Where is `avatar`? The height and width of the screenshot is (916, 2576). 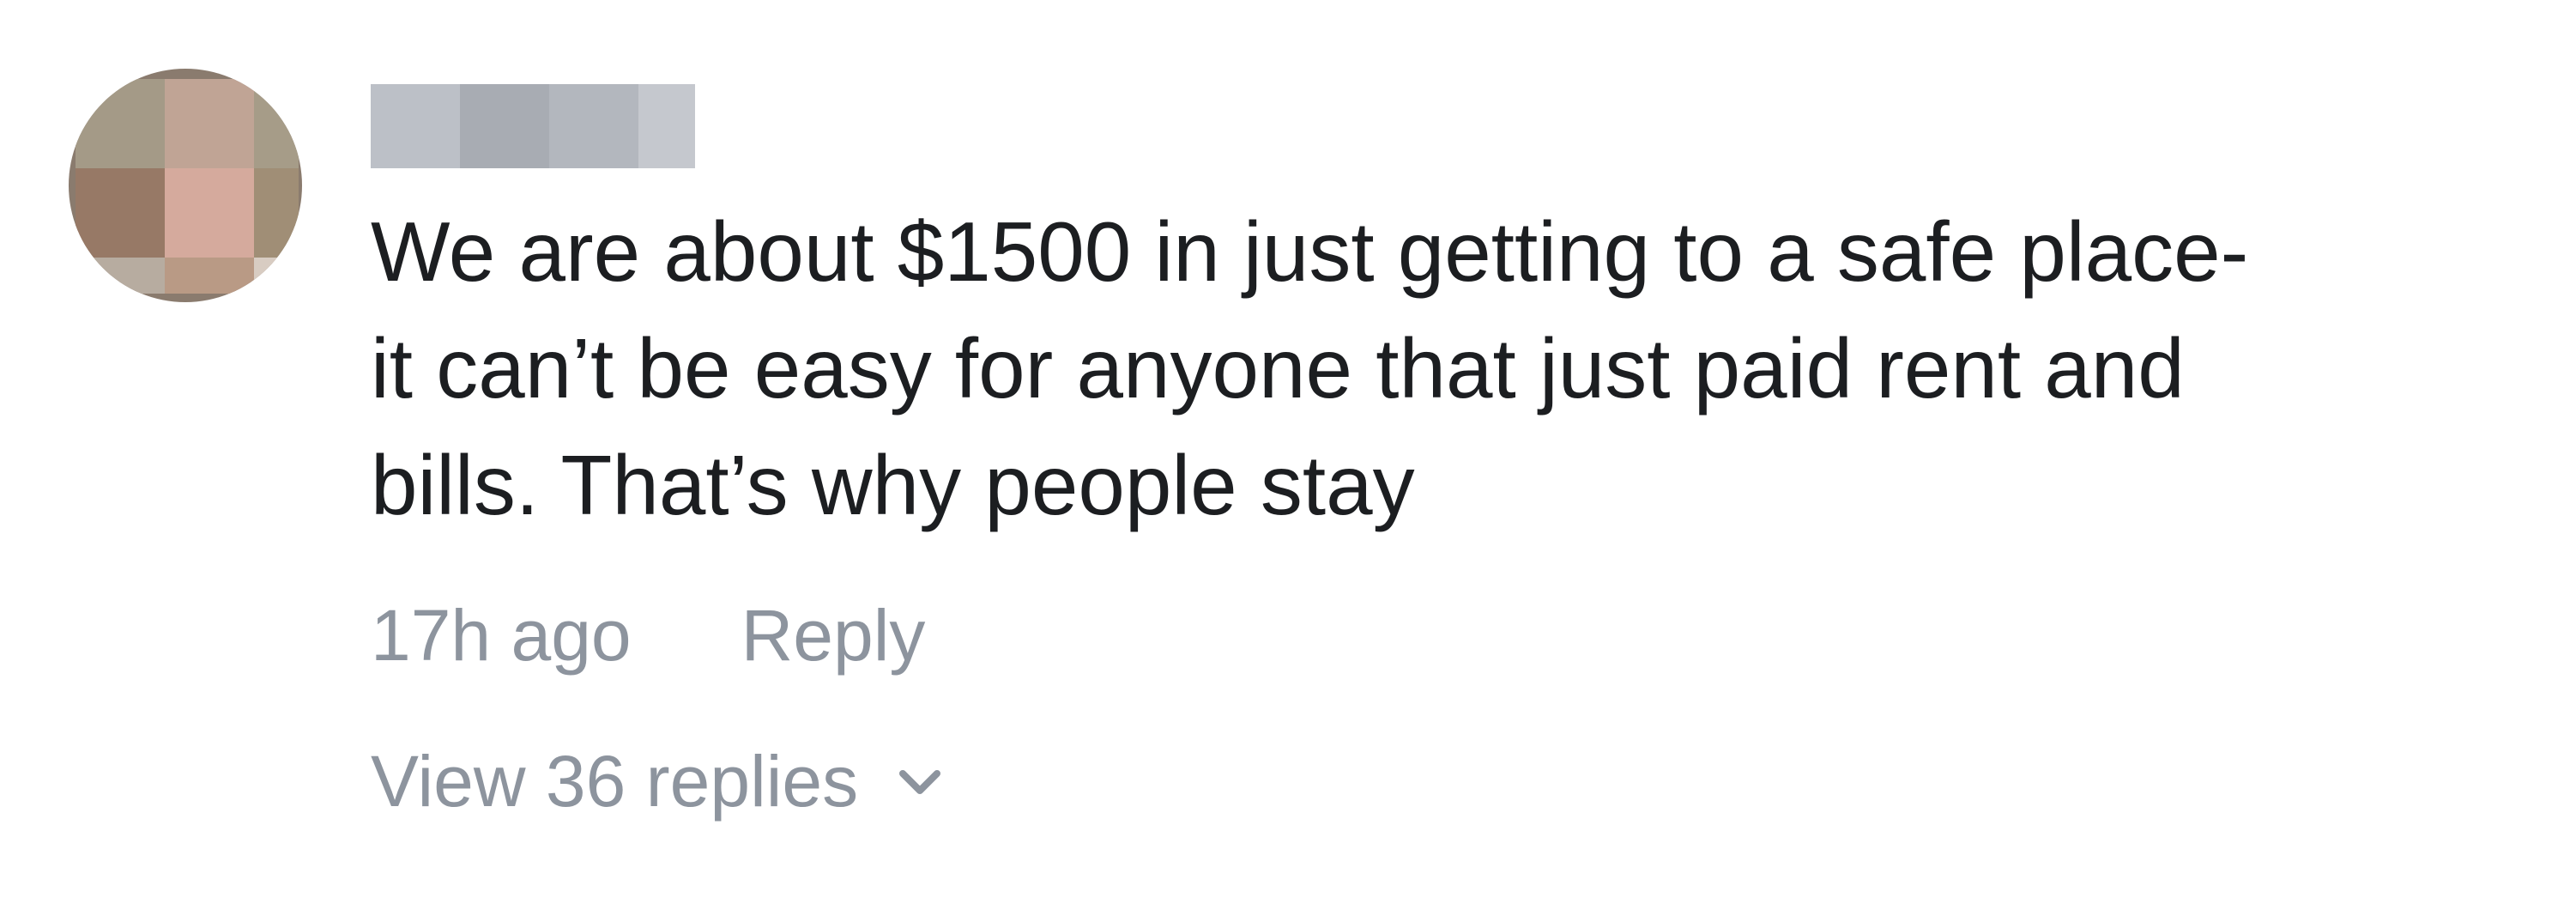 avatar is located at coordinates (185, 185).